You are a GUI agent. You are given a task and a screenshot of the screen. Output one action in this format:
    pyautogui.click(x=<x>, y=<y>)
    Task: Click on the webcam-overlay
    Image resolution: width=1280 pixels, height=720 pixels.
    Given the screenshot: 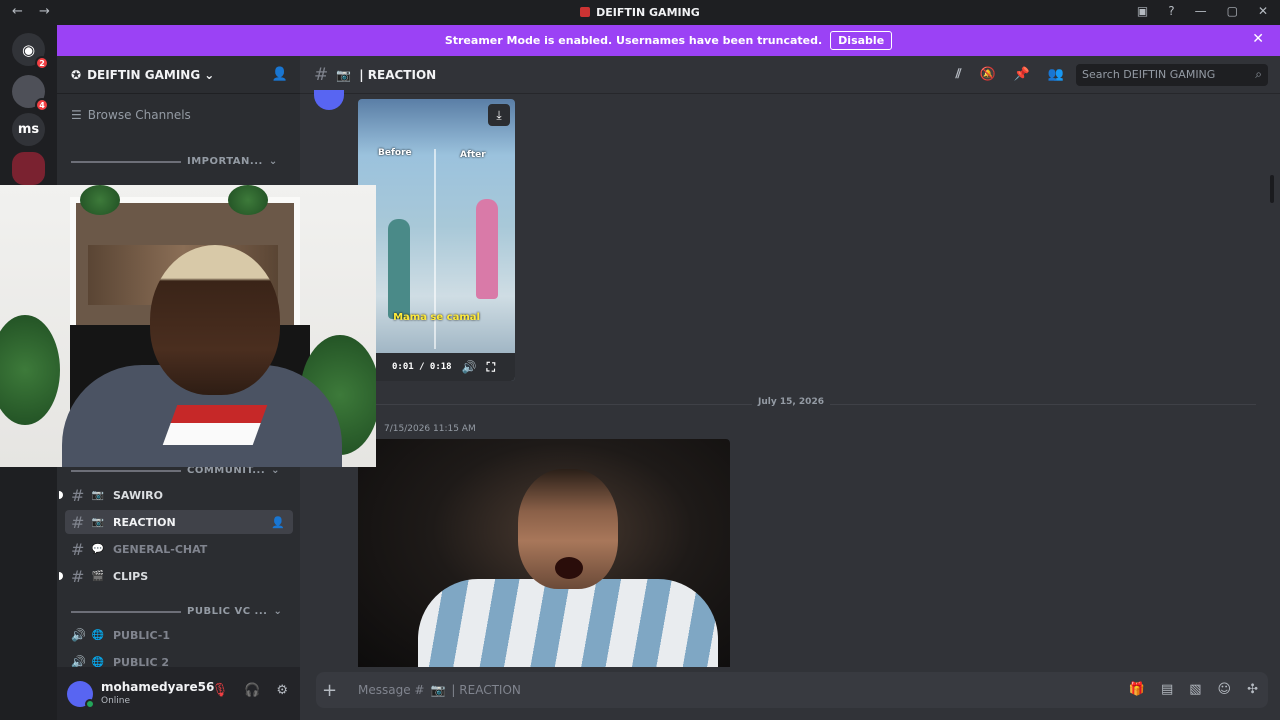 What is the action you would take?
    pyautogui.click(x=188, y=326)
    